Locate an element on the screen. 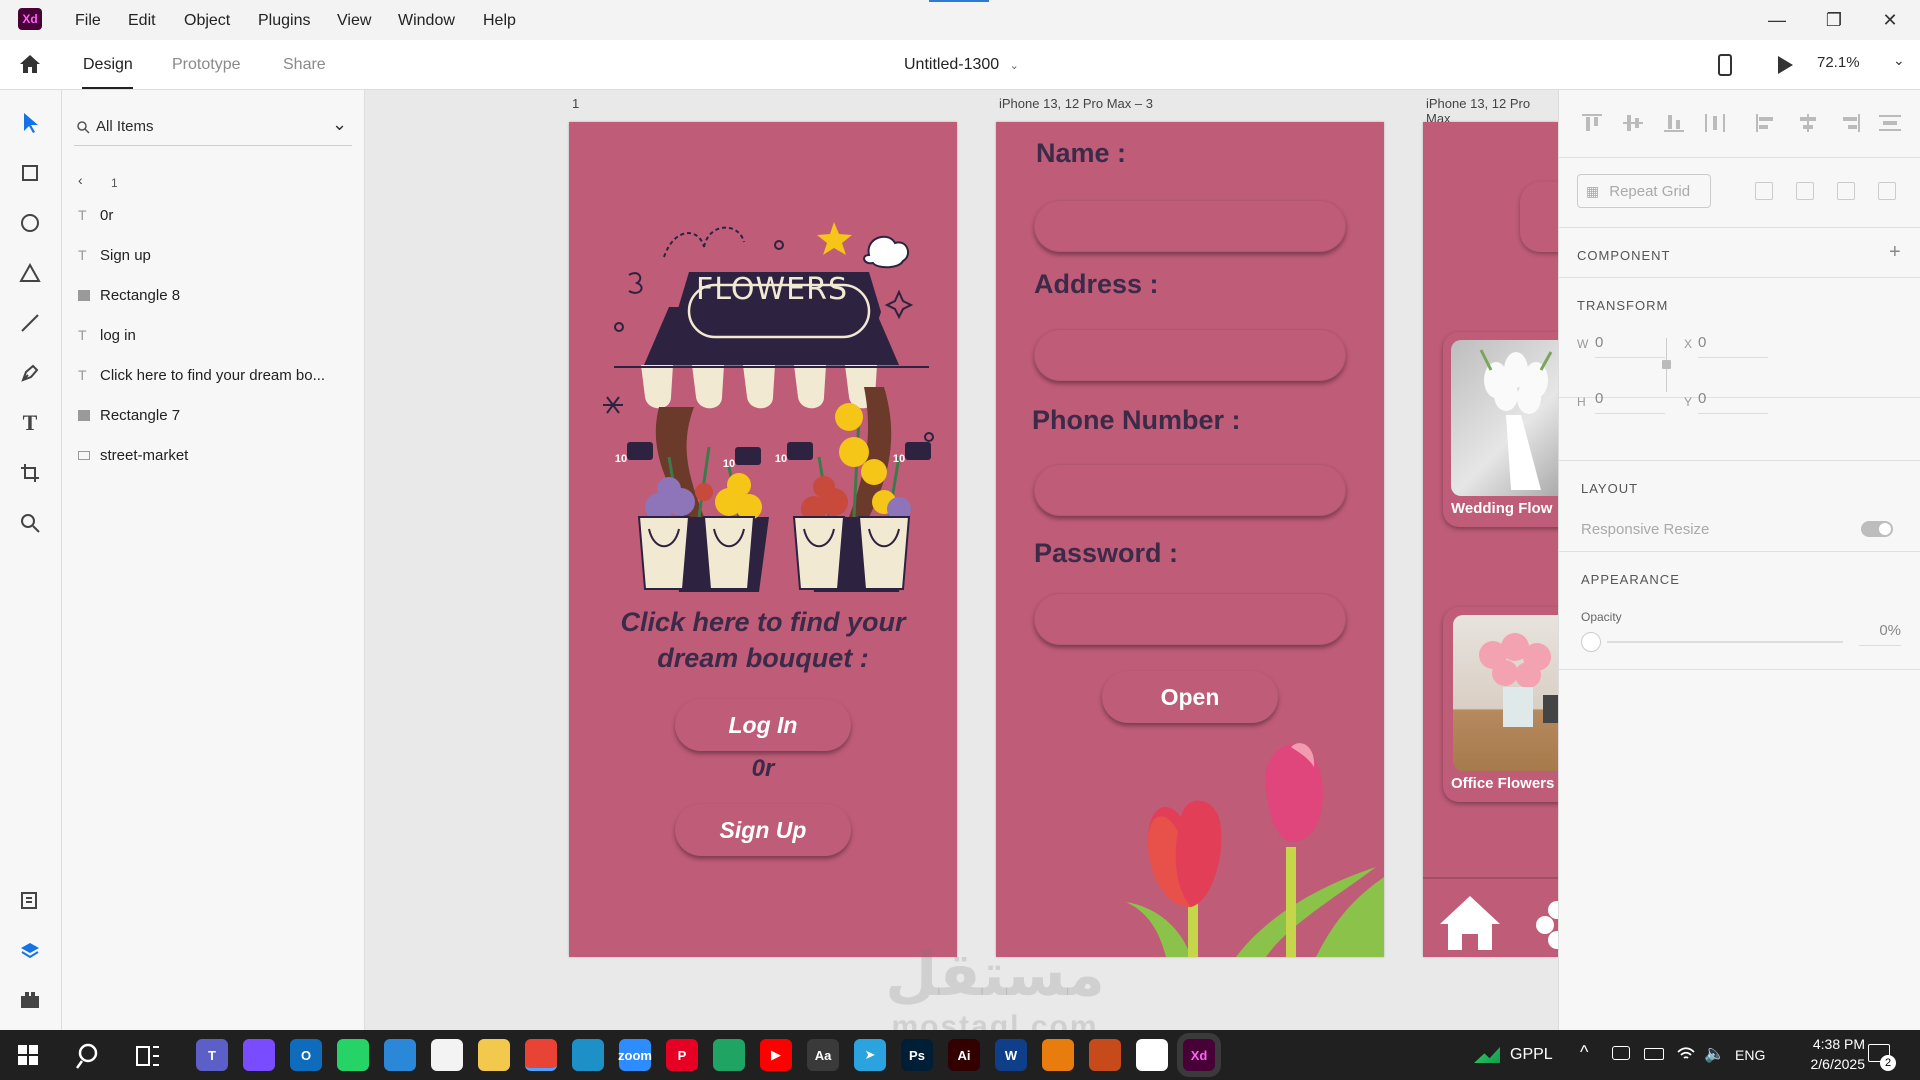 The image size is (1920, 1080). teams-app-icon: T is located at coordinates (212, 1055).